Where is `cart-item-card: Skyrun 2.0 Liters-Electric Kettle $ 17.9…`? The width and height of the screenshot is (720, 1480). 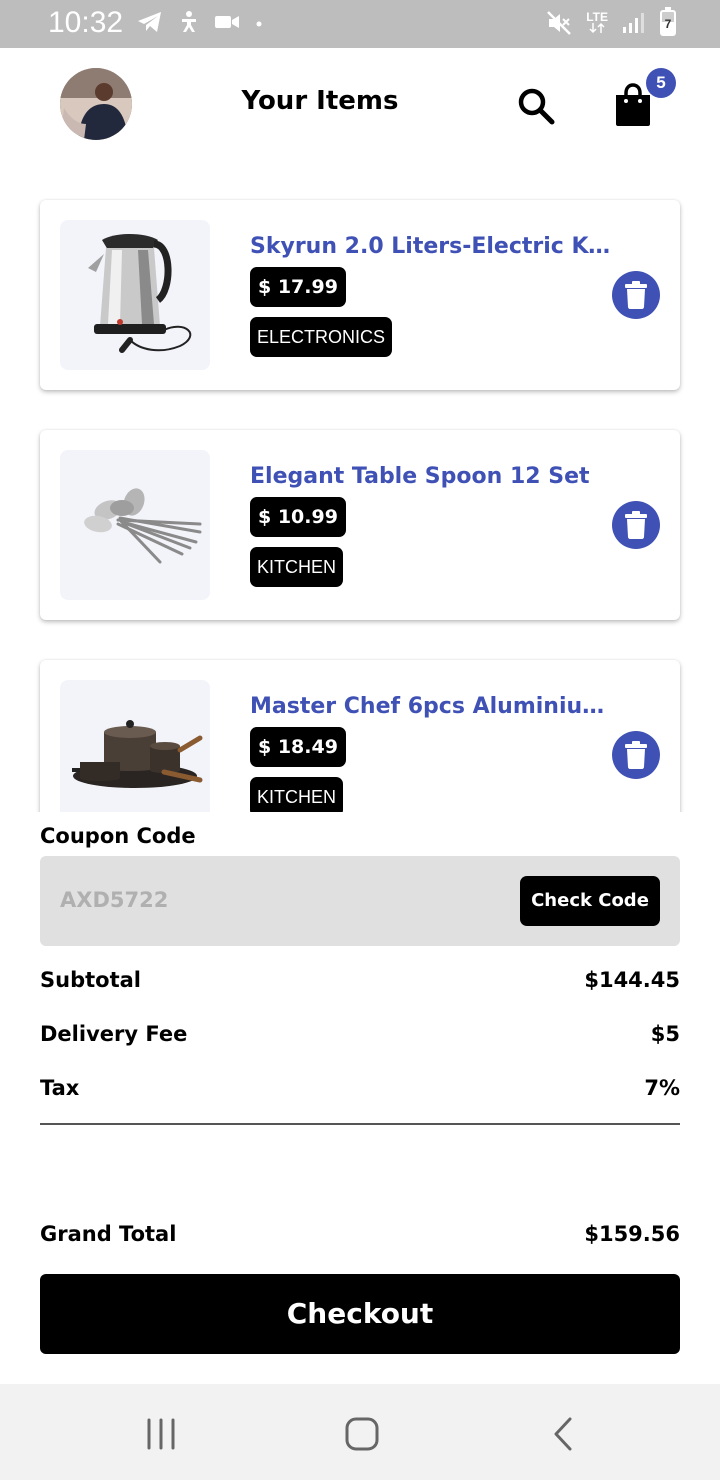
cart-item-card: Skyrun 2.0 Liters-Electric Kettle $ 17.9… is located at coordinates (360, 295).